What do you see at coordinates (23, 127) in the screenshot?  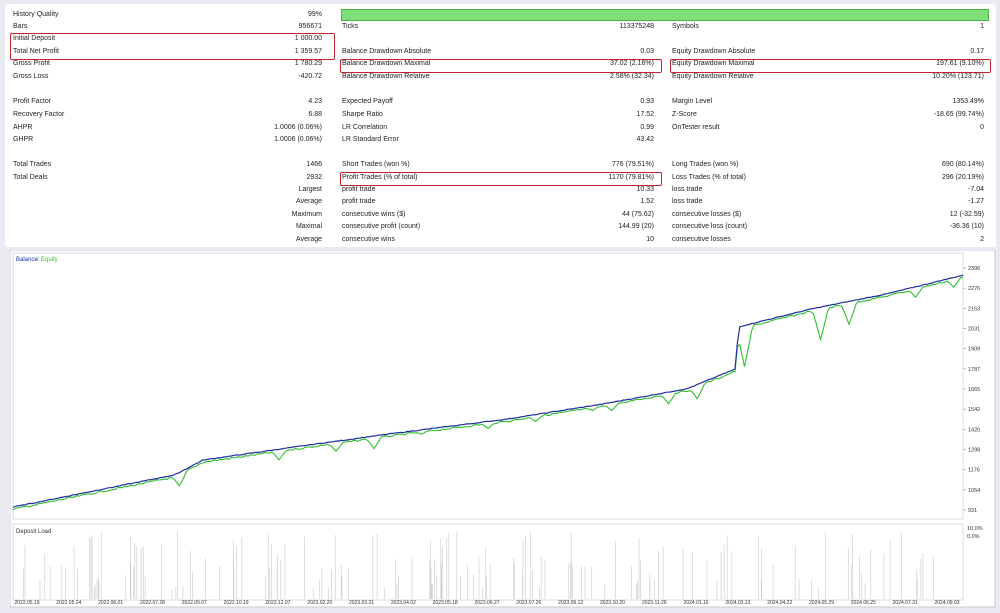 I see `ahpr-label: AHPR` at bounding box center [23, 127].